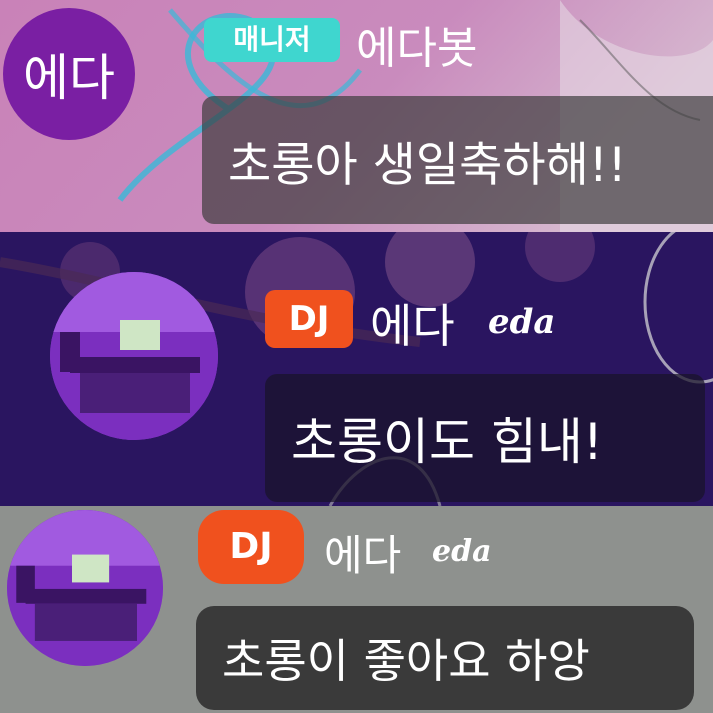 The image size is (713, 713). I want to click on sender-name: 에다봇, so click(416, 44).